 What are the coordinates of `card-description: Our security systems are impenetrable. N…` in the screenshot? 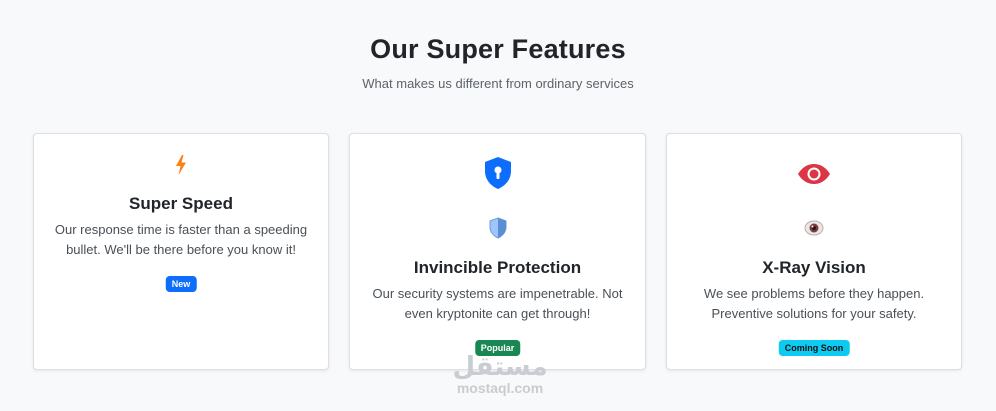 It's located at (497, 303).